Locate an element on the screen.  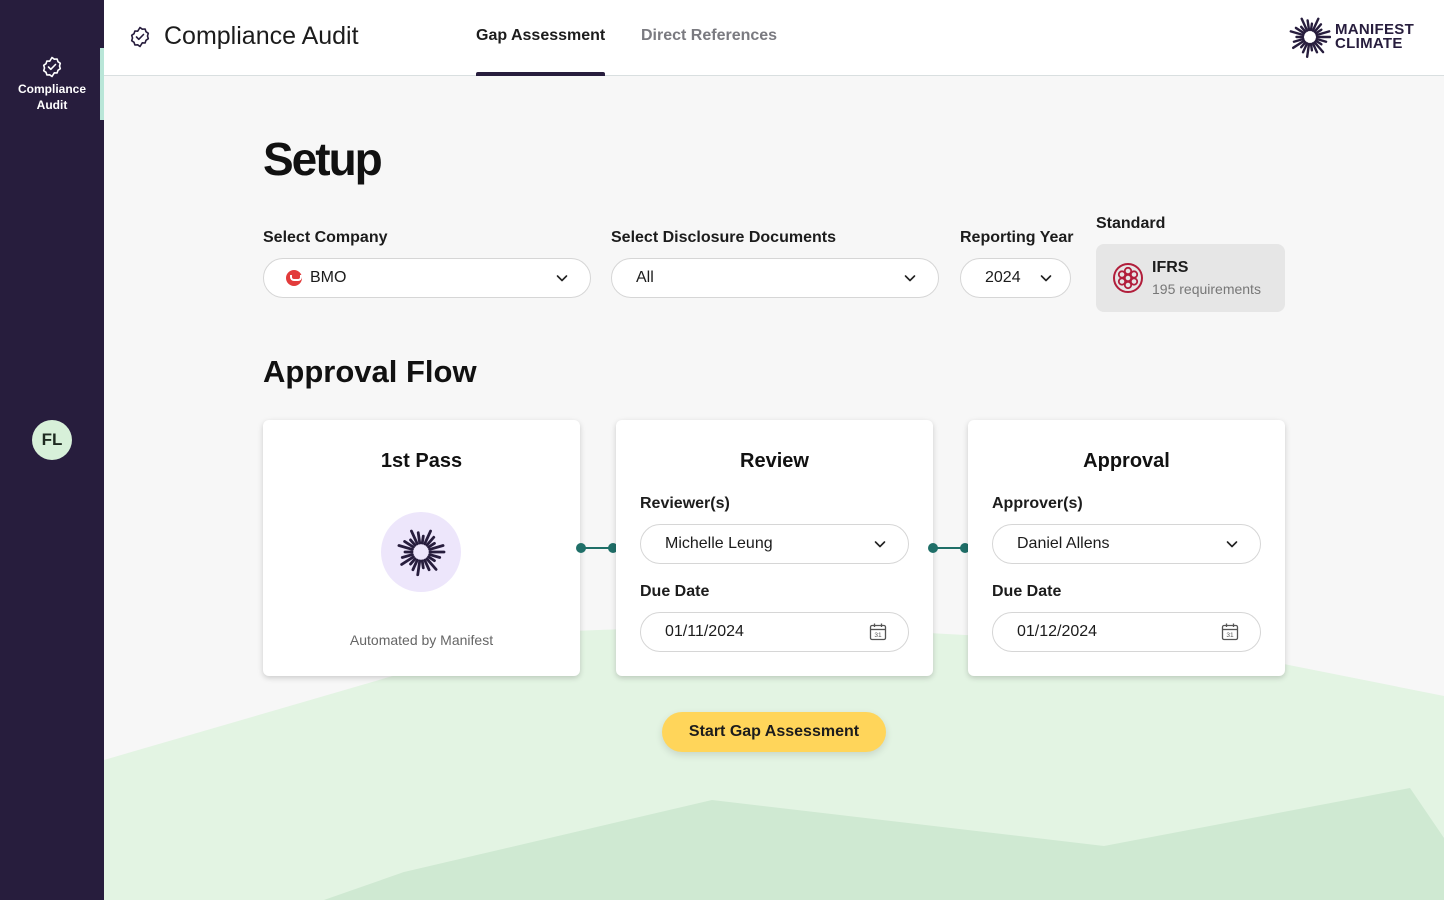
sidebar: Compliance Audit FL is located at coordinates (52, 450).